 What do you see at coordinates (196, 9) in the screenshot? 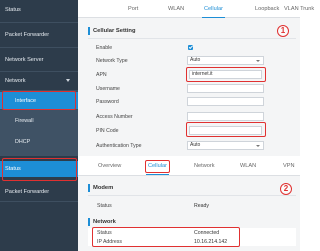
I see `tab-bar-panel-1: Port WLAN Cellular Loopback VLAN Trunk` at bounding box center [196, 9].